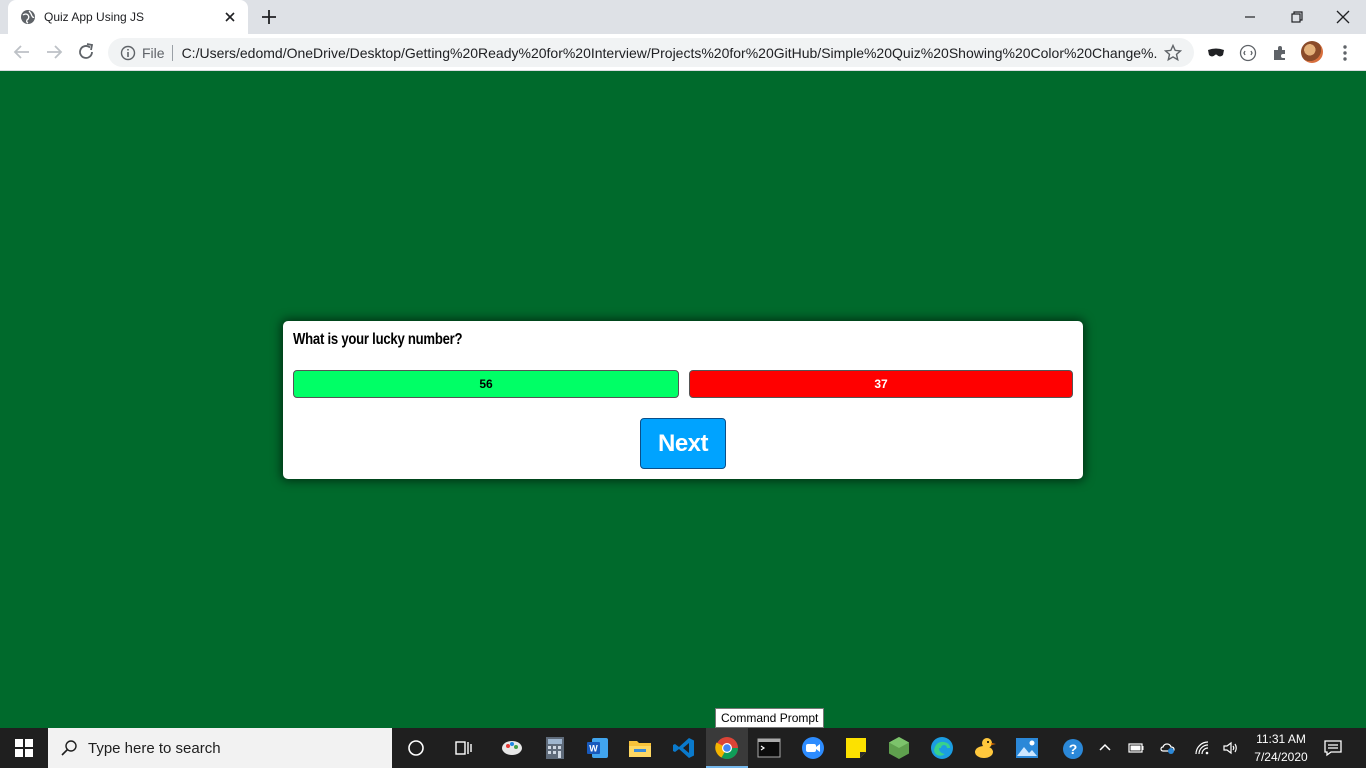  Describe the element at coordinates (727, 748) in the screenshot. I see `chrome-icon` at that location.